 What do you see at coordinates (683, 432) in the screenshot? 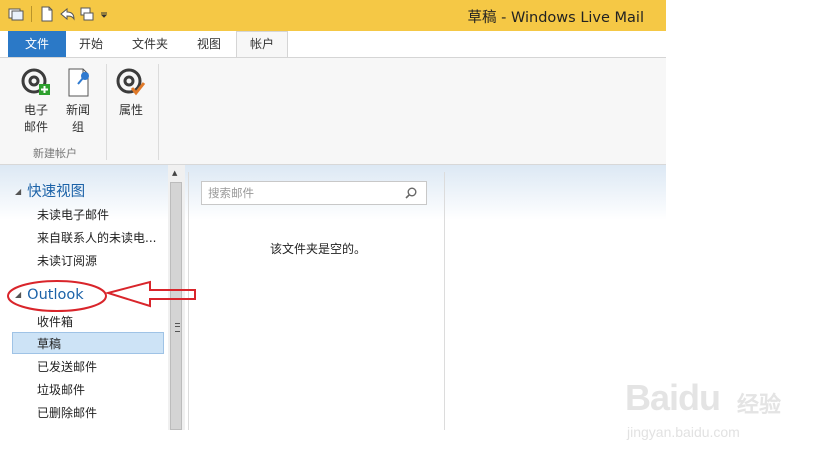
I see `watermark-url: jingyan.baidu.com` at bounding box center [683, 432].